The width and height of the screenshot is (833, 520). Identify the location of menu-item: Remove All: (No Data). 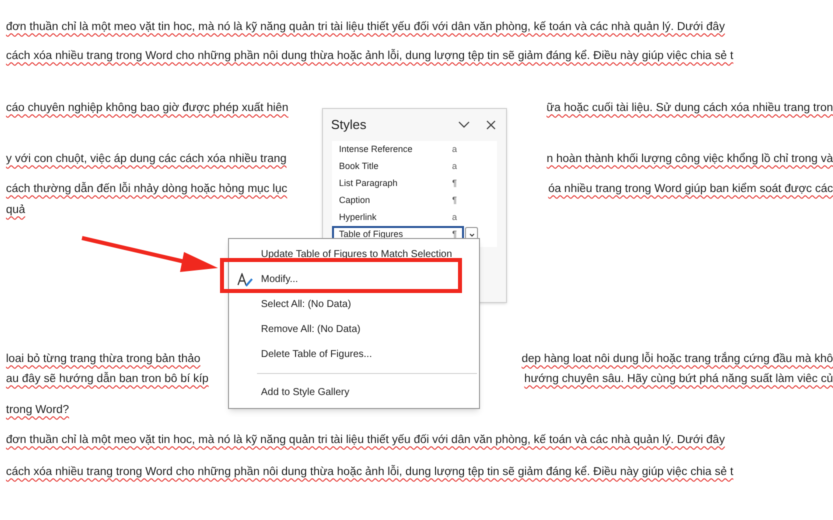
(310, 330).